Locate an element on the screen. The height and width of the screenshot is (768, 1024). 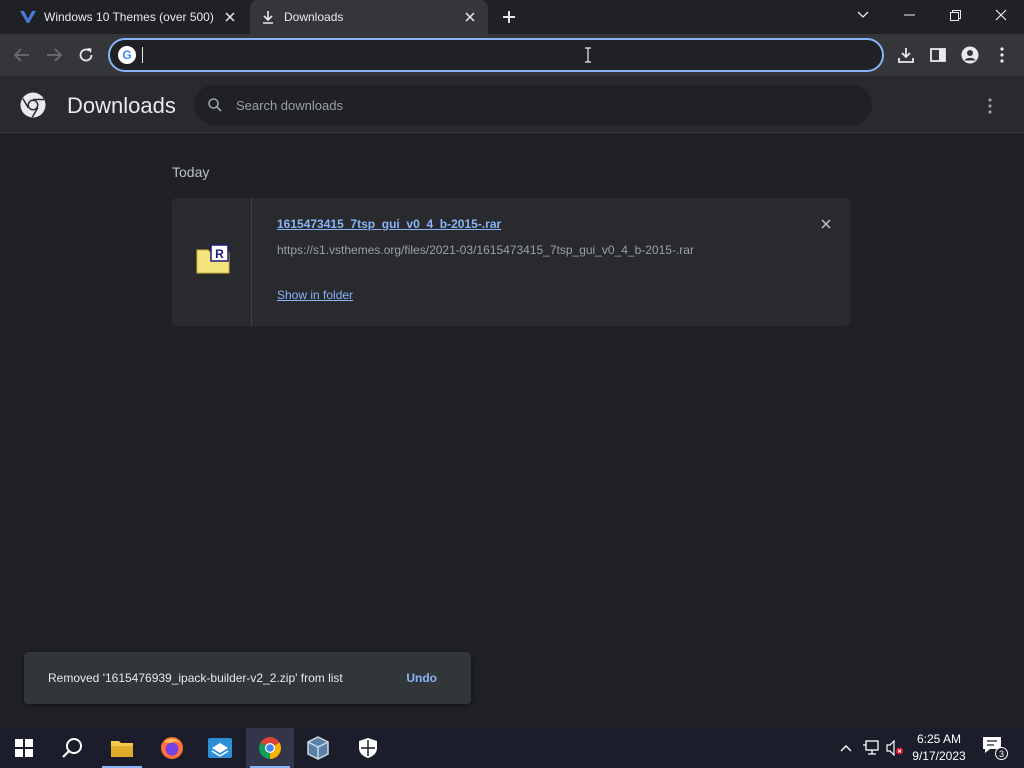
virtualbox-icon is located at coordinates (318, 748).